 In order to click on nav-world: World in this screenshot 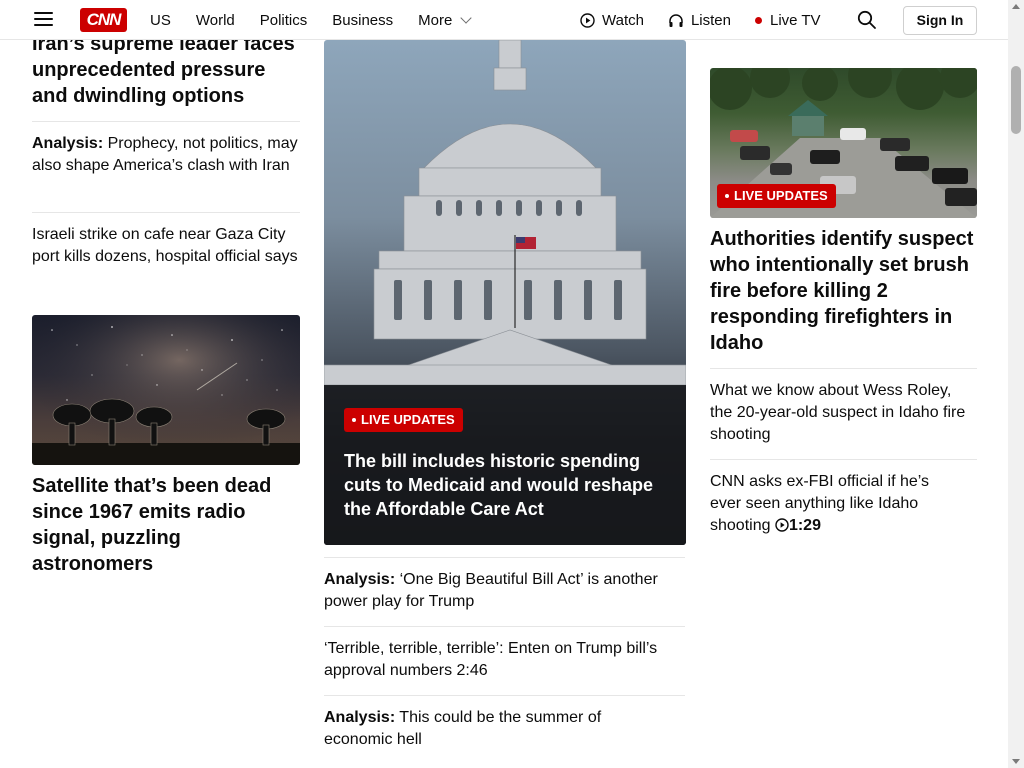, I will do `click(215, 20)`.